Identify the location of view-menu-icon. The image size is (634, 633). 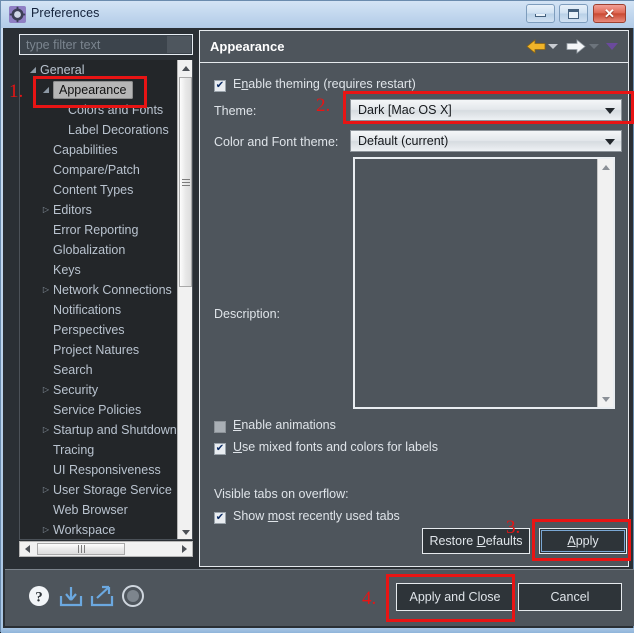
(612, 46).